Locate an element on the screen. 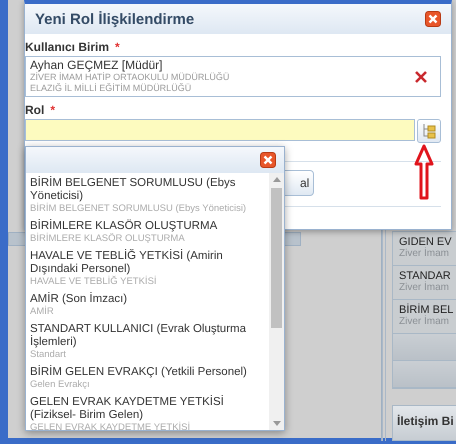  arrow-icon is located at coordinates (424, 172).